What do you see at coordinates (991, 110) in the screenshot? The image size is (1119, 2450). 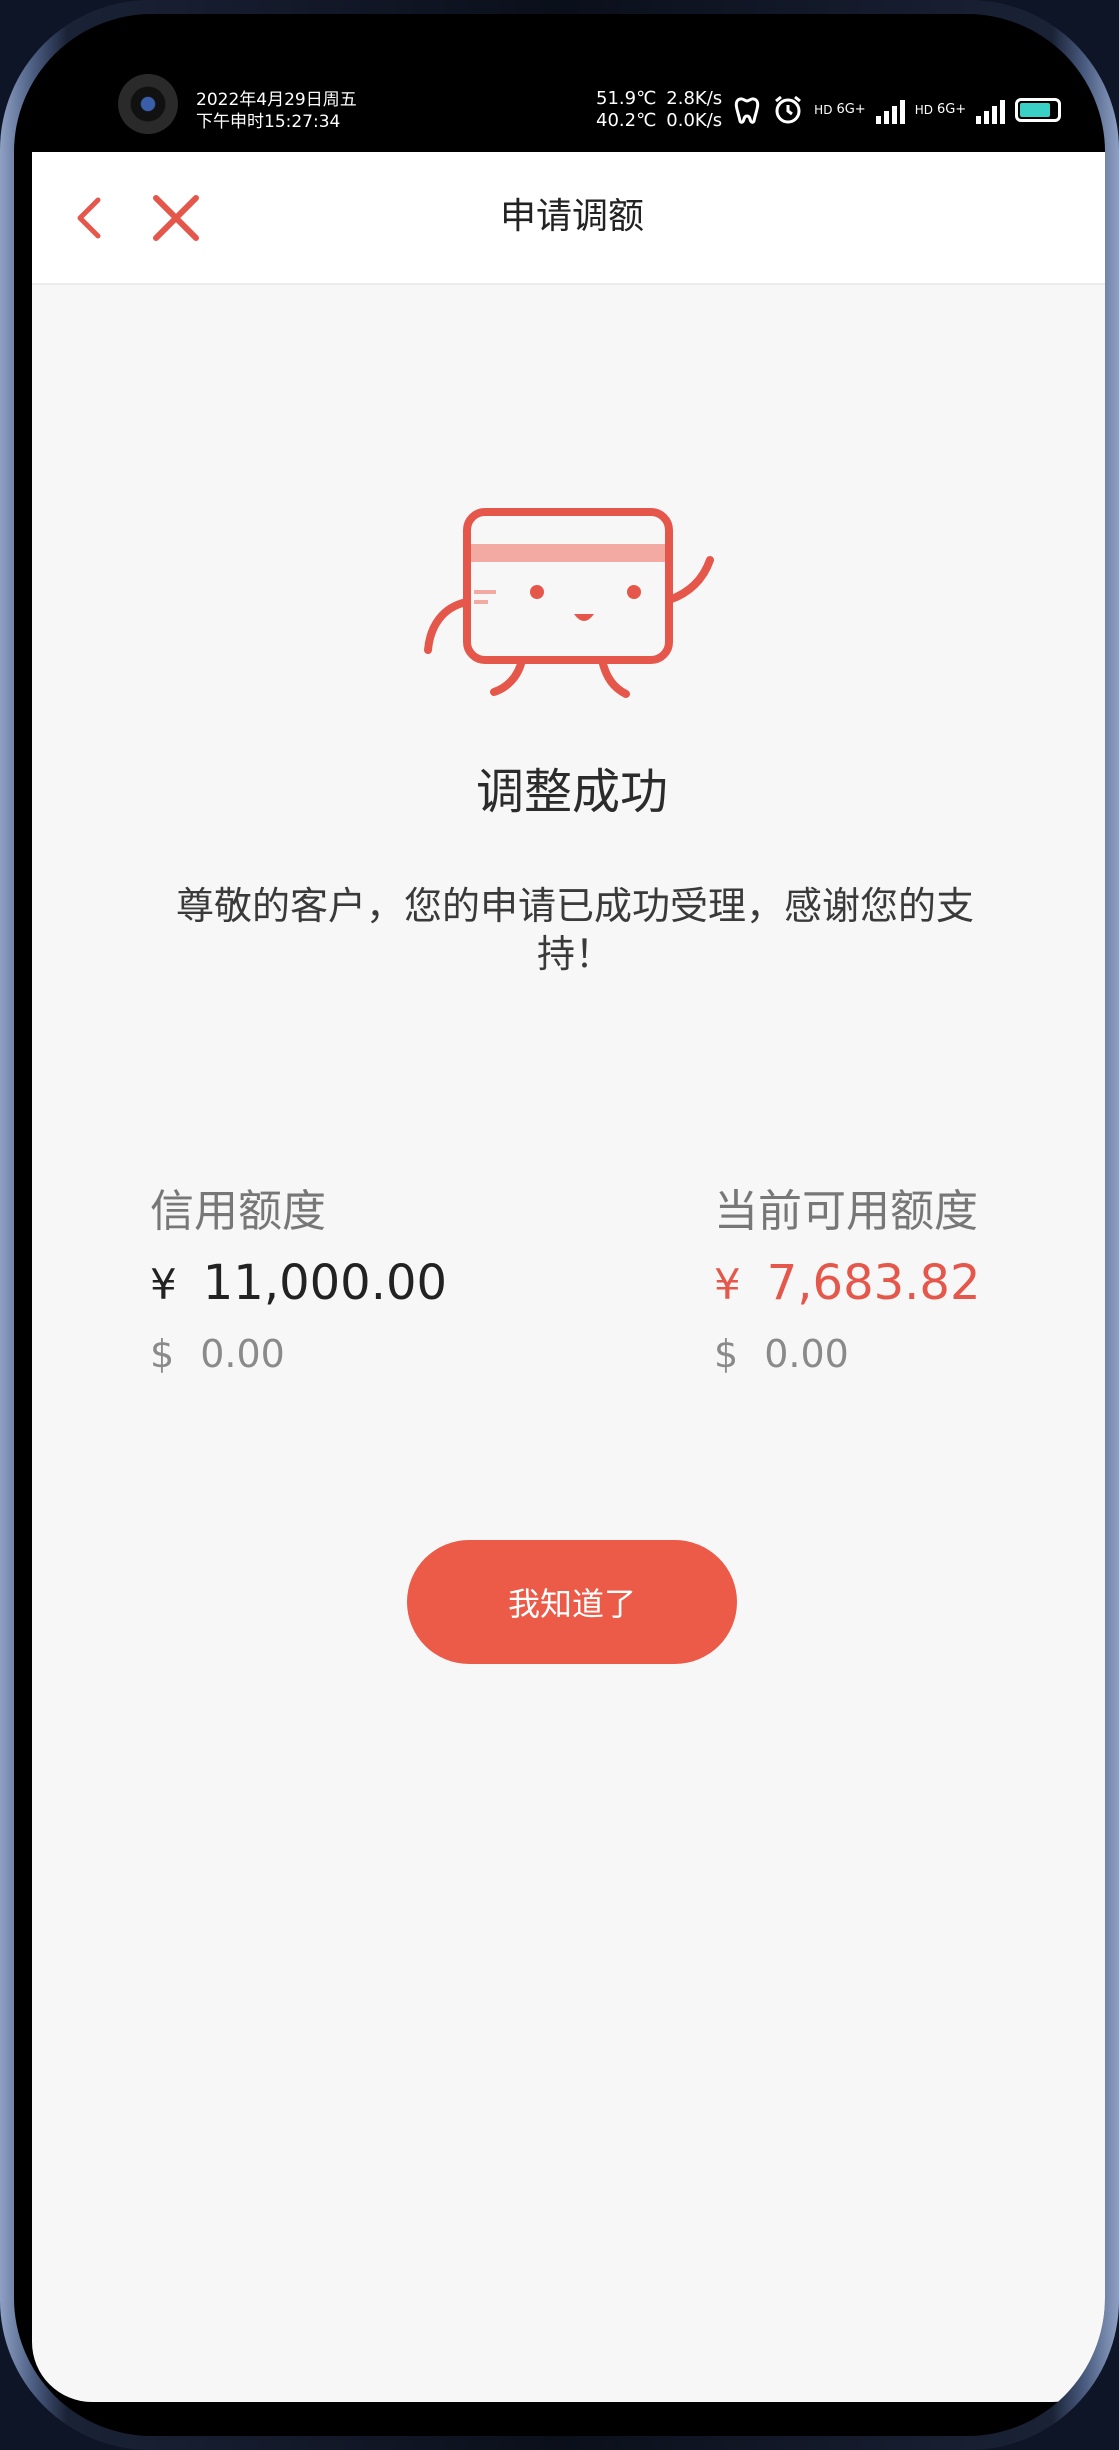 I see `signal-2-icon` at bounding box center [991, 110].